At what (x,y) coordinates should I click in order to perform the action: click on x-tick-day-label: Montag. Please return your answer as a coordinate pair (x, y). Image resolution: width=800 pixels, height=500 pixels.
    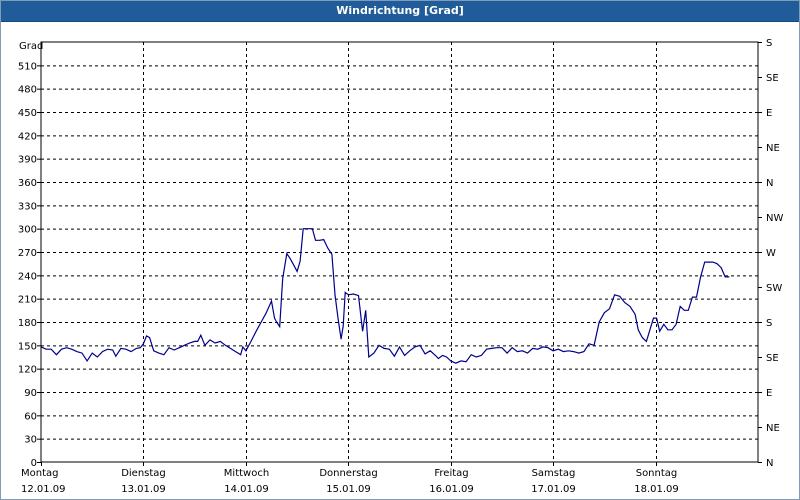
    Looking at the image, I should click on (39, 473).